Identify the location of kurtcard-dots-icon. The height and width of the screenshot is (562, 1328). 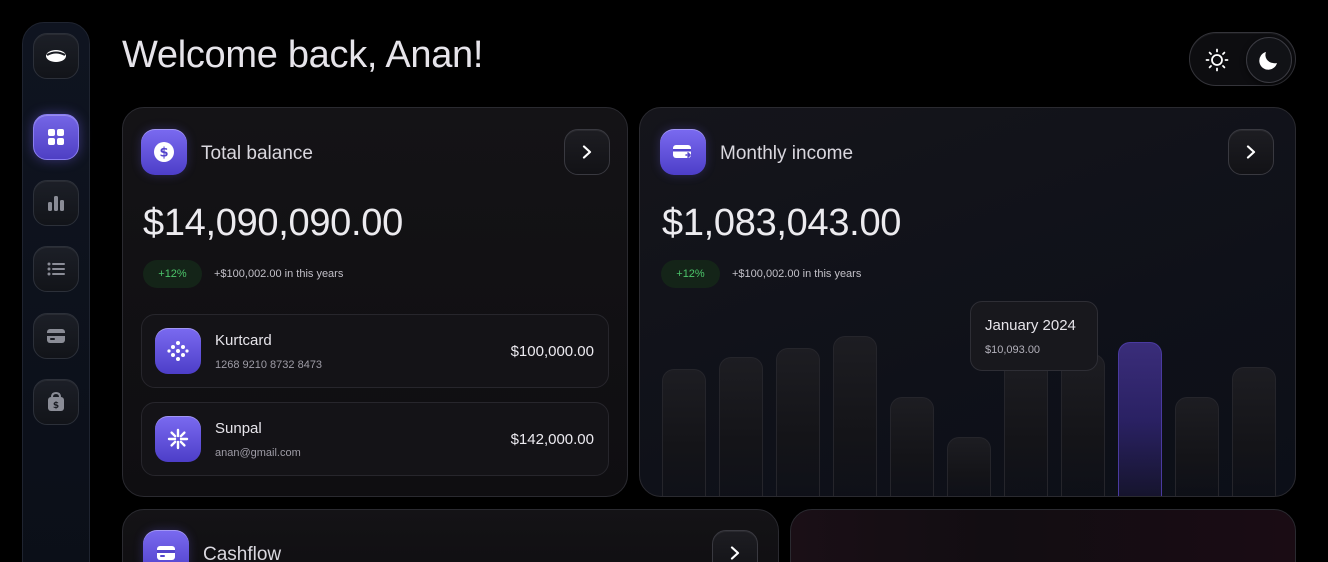
(178, 351).